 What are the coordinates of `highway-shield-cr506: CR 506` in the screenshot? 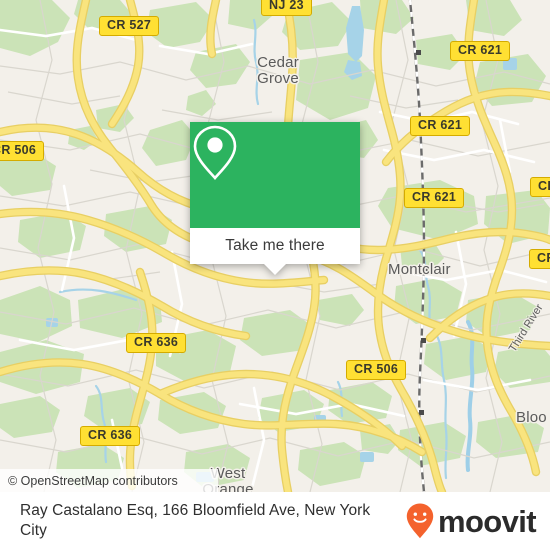 It's located at (376, 370).